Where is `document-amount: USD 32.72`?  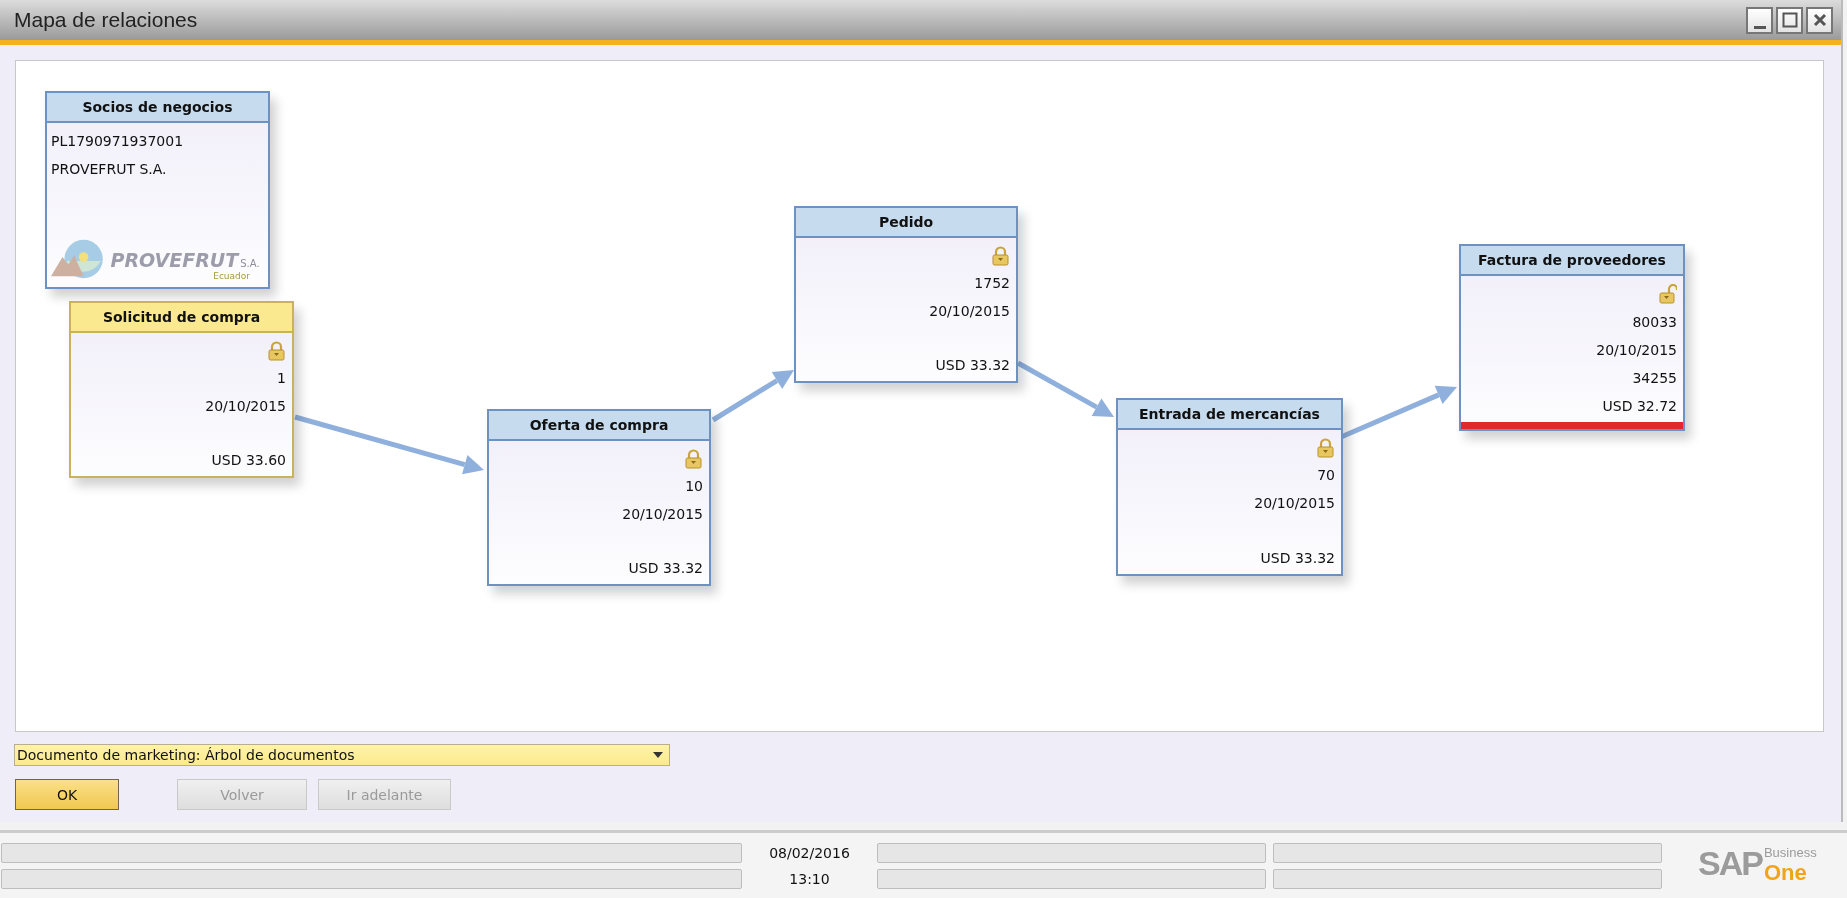
document-amount: USD 32.72 is located at coordinates (1639, 406).